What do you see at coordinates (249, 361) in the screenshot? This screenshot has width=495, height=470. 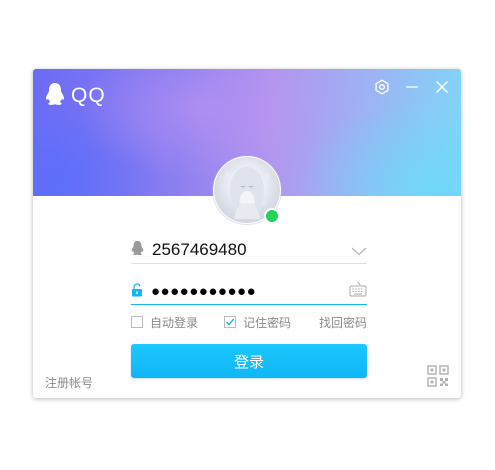 I see `login-button: 登录` at bounding box center [249, 361].